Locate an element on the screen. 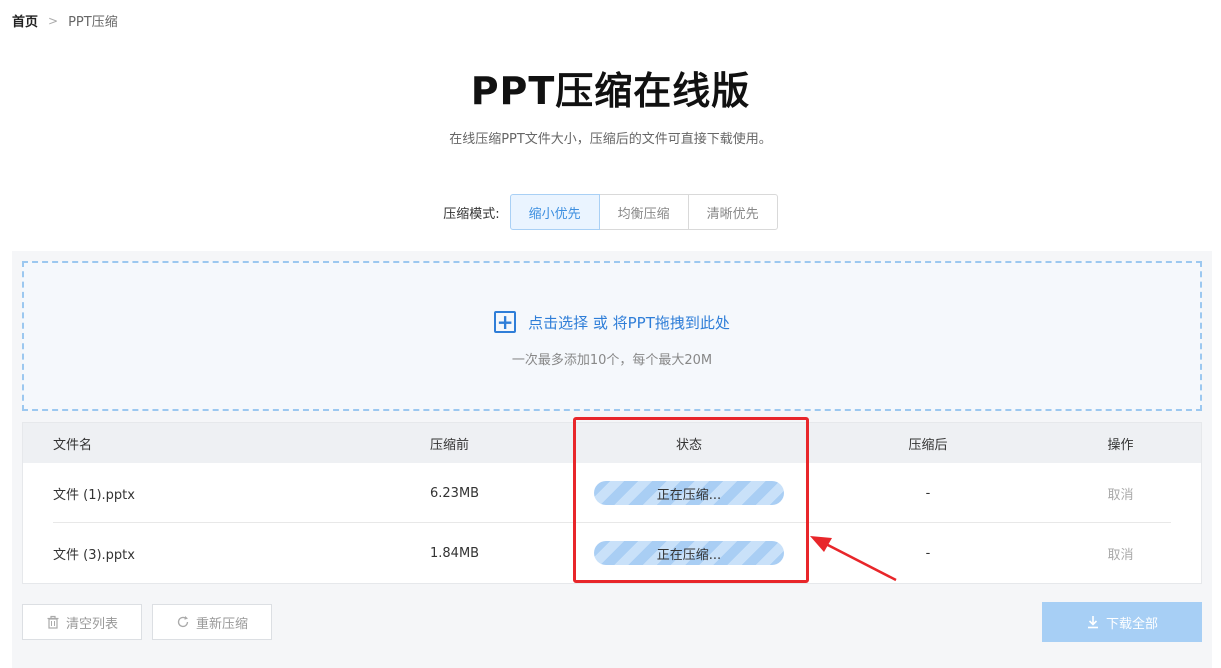 Image resolution: width=1221 pixels, height=668 pixels. download-icon is located at coordinates (1092, 622).